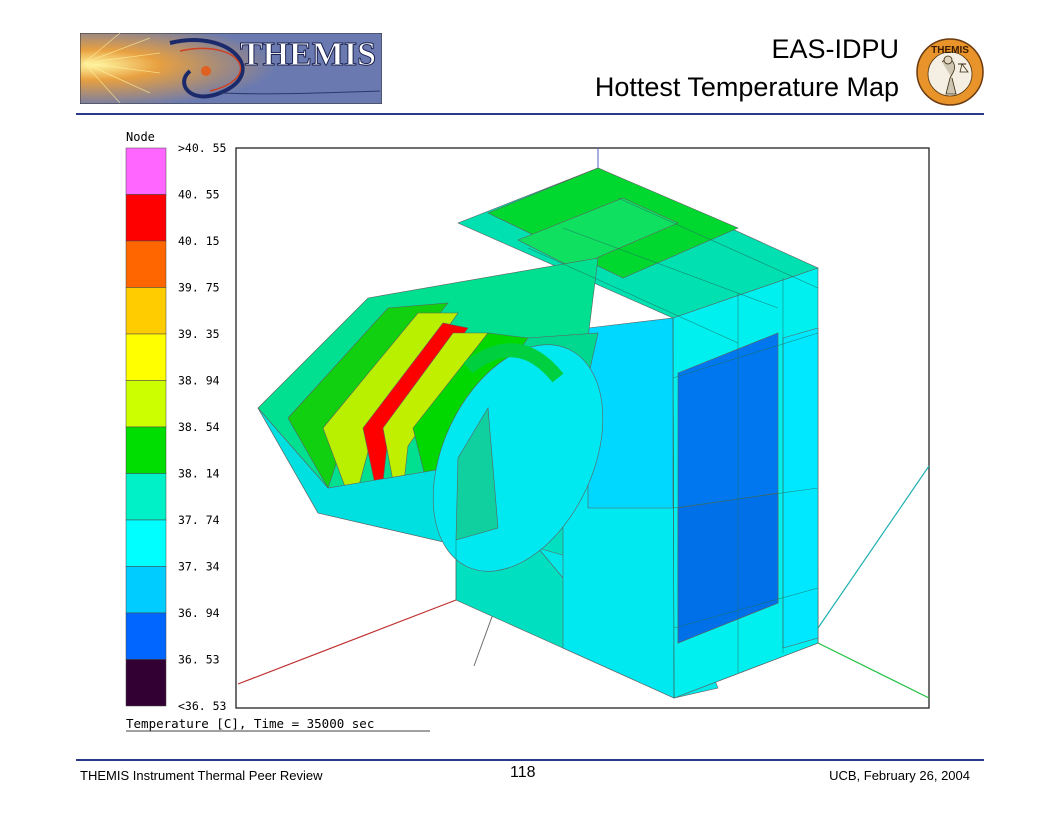  I want to click on legend-label: <36. 53, so click(202, 706).